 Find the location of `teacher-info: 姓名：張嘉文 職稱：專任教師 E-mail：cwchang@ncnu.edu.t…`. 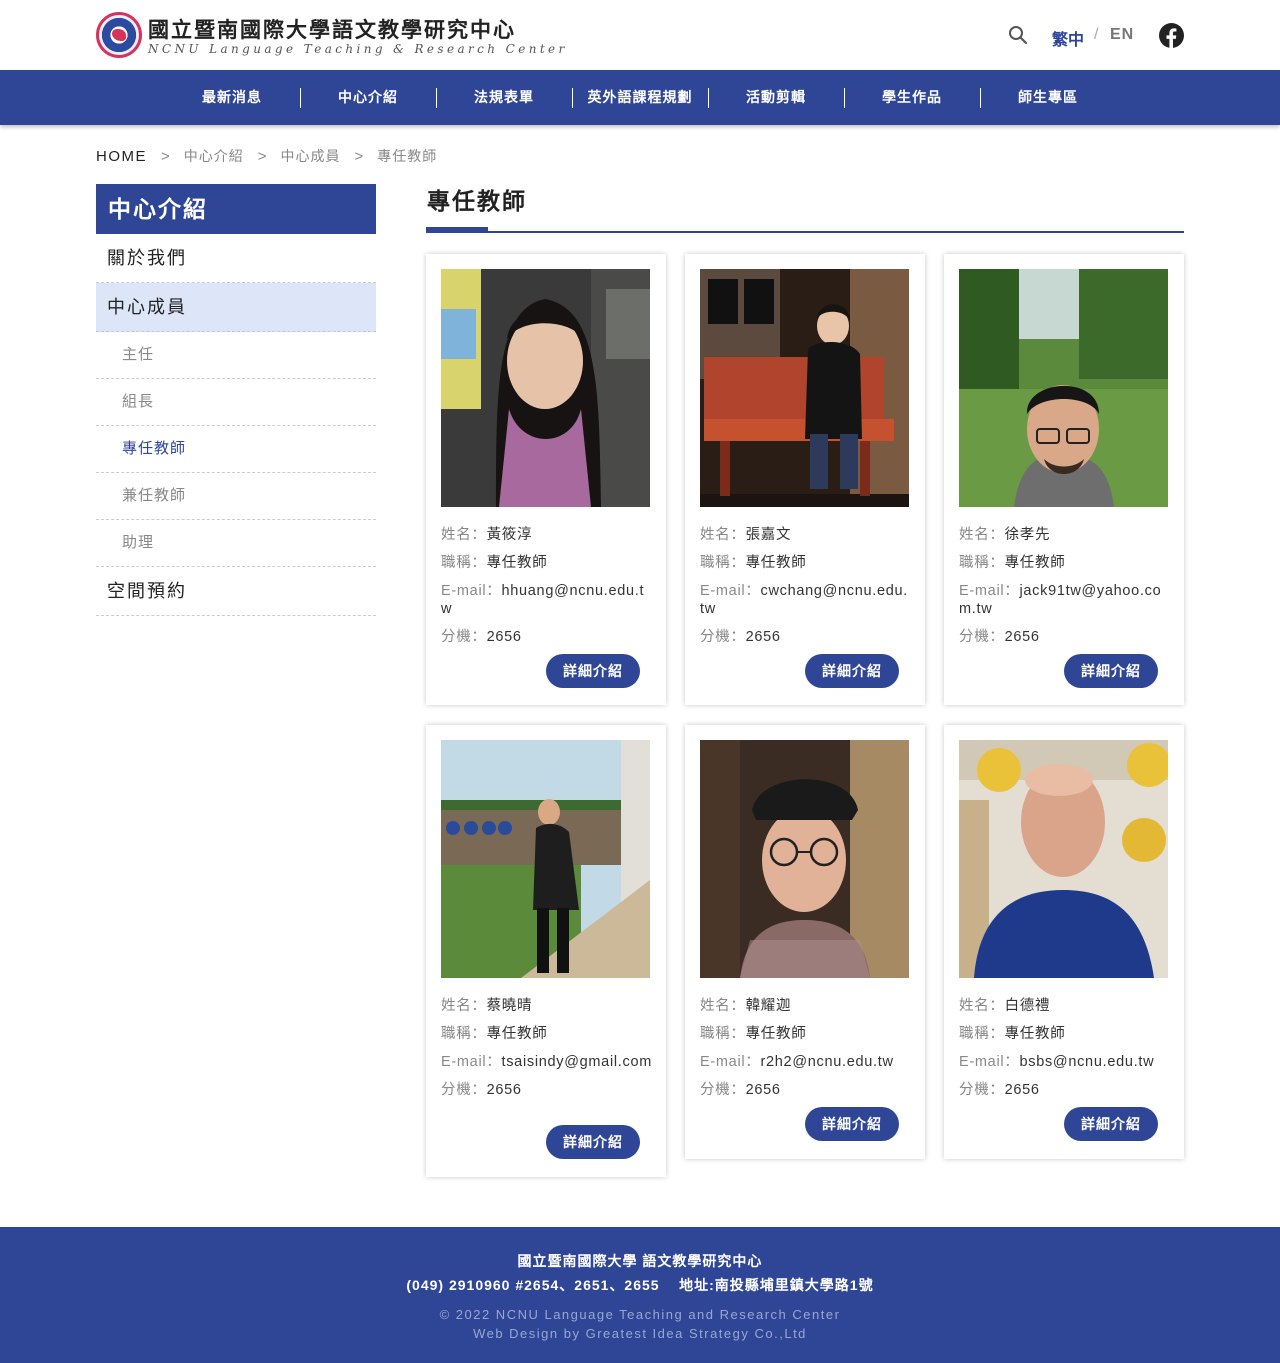

teacher-info: 姓名：張嘉文 職稱：專任教師 E-mail：cwchang@ncnu.edu.t… is located at coordinates (806, 591).